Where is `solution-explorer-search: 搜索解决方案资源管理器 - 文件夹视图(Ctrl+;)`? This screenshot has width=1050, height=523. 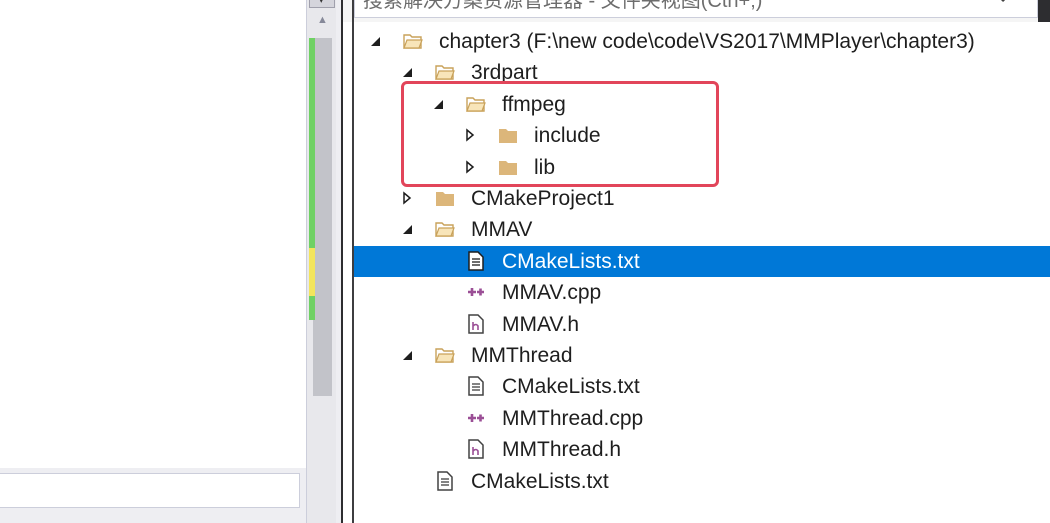
solution-explorer-search: 搜索解决方案资源管理器 - 文件夹视图(Ctrl+;) is located at coordinates (696, 9).